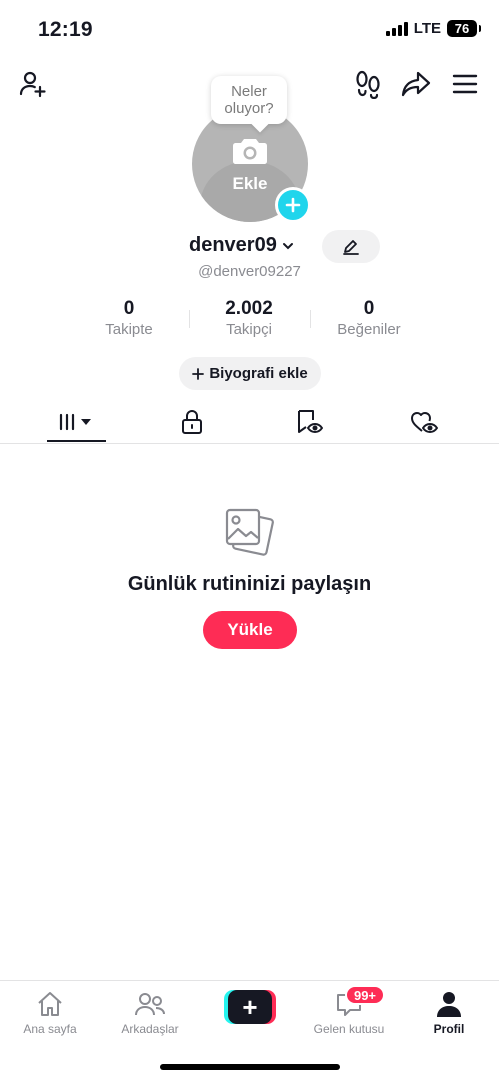 The height and width of the screenshot is (1080, 499). Describe the element at coordinates (249, 30) in the screenshot. I see `status-bar: 12:19 LTE 76` at that location.